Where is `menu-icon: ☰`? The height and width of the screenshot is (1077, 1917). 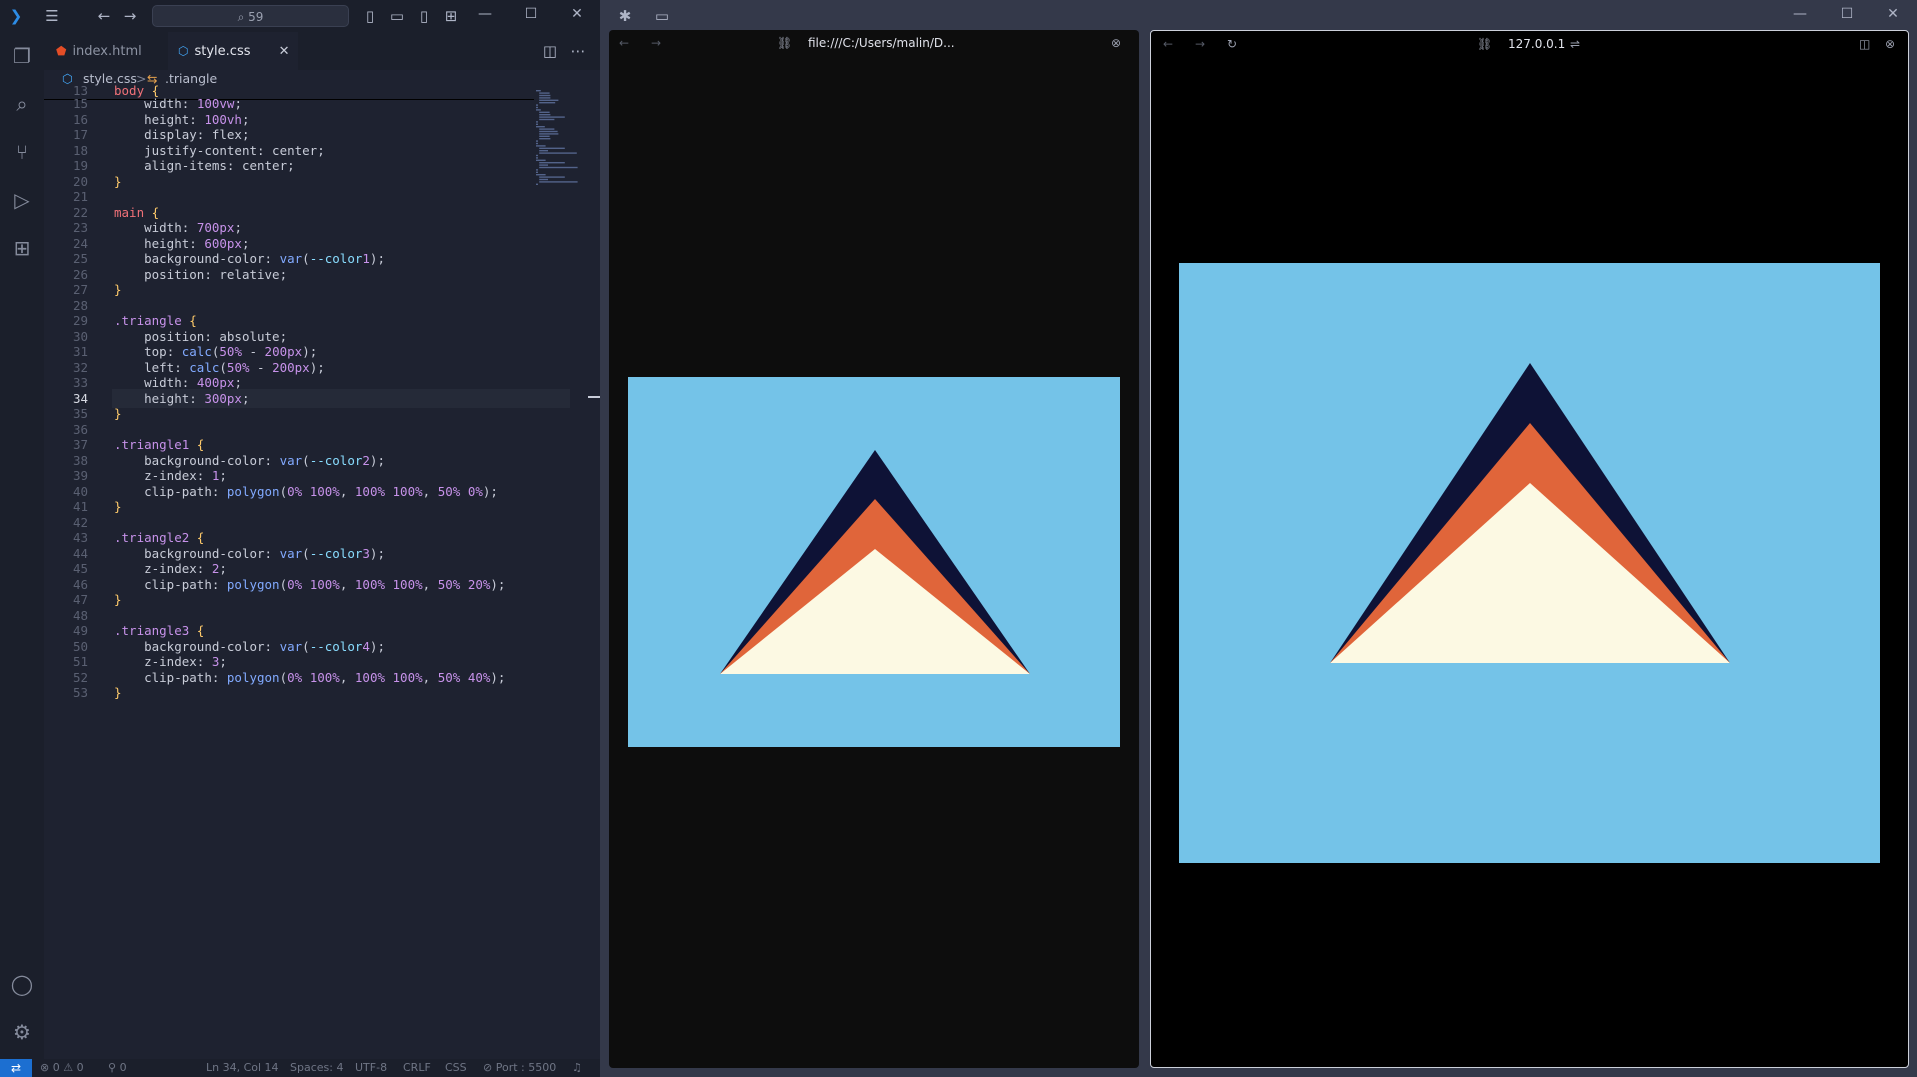
menu-icon: ☰ is located at coordinates (52, 16).